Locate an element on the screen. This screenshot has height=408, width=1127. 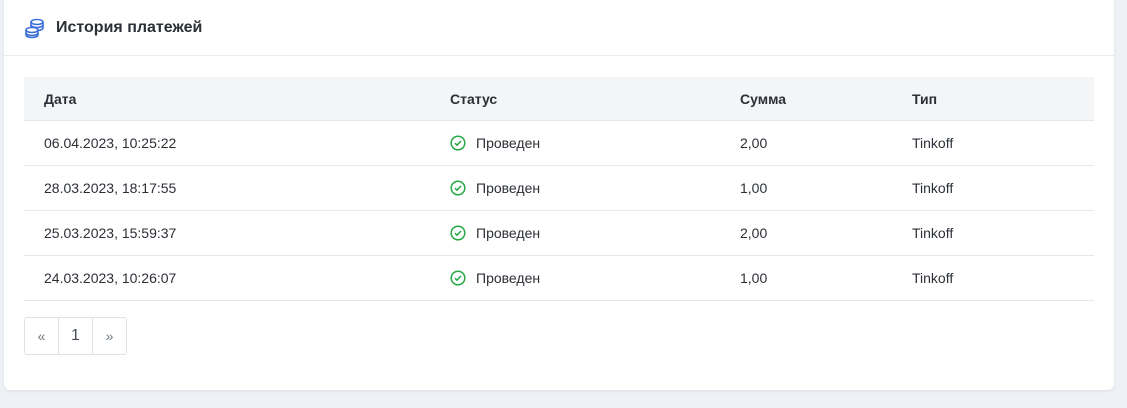
pagination-next-button: » is located at coordinates (109, 336).